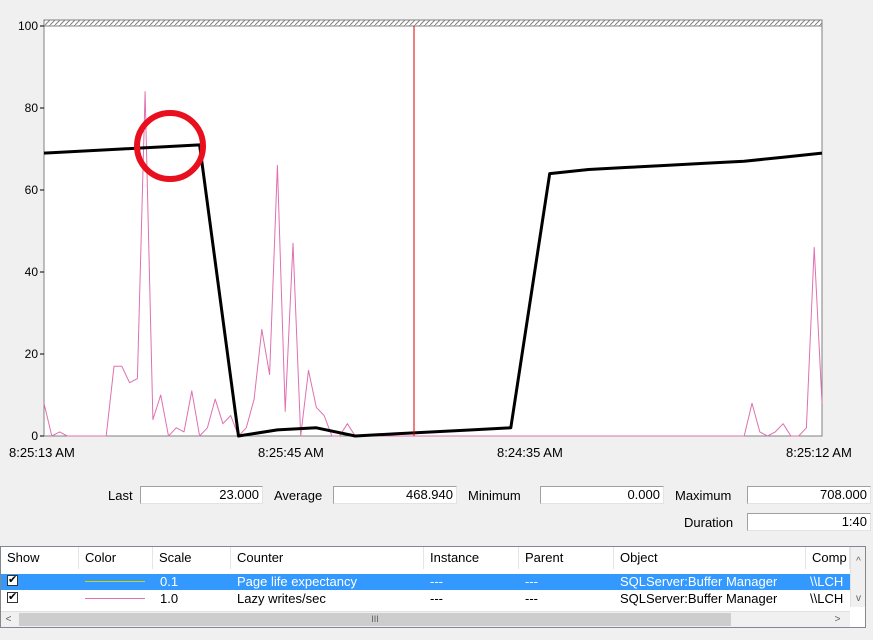 The width and height of the screenshot is (873, 640). I want to click on column-header-parent: Parent, so click(566, 558).